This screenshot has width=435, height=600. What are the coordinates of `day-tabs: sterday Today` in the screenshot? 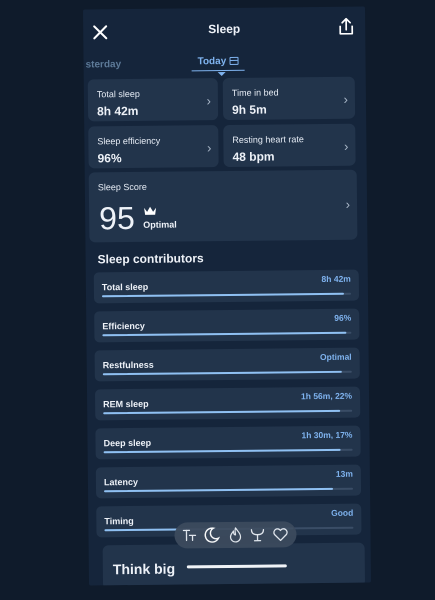 It's located at (224, 64).